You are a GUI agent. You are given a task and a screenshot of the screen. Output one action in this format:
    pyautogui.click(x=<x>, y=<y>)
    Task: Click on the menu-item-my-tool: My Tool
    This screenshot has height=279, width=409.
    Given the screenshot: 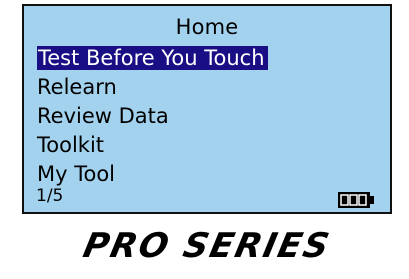 What is the action you would take?
    pyautogui.click(x=211, y=174)
    